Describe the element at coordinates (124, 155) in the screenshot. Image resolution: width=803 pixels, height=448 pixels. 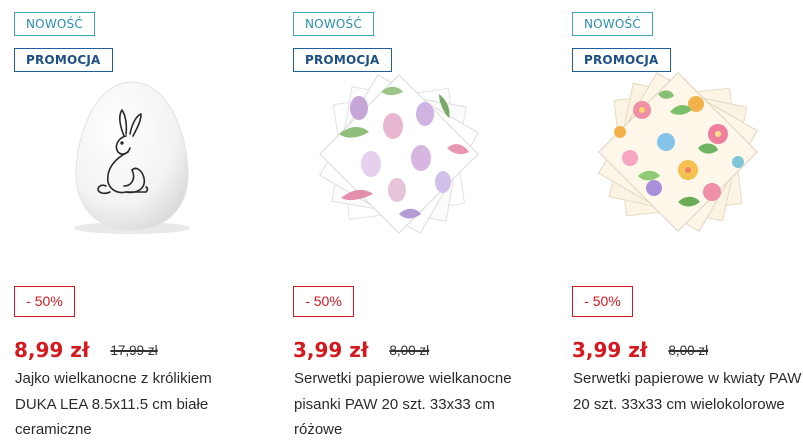
I see `product-image-egg` at that location.